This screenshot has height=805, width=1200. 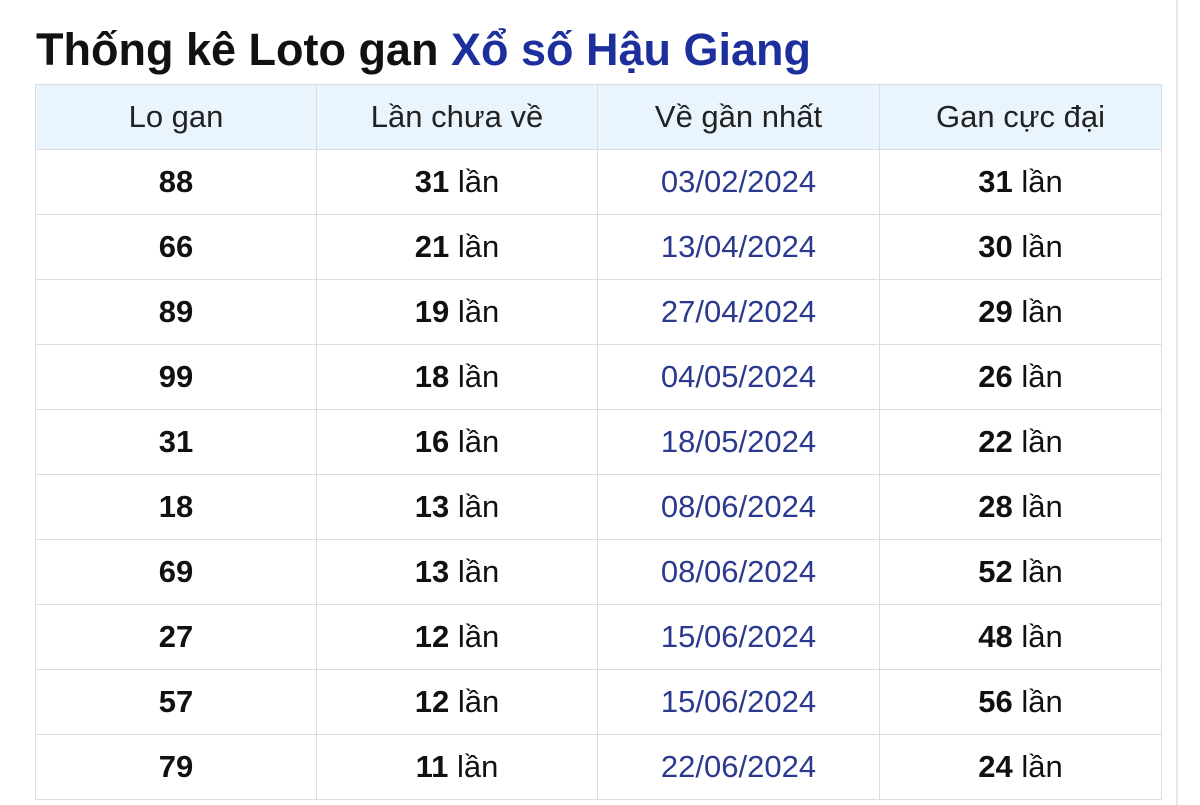 What do you see at coordinates (432, 246) in the screenshot?
I see `lan-chua-ve-count: 21` at bounding box center [432, 246].